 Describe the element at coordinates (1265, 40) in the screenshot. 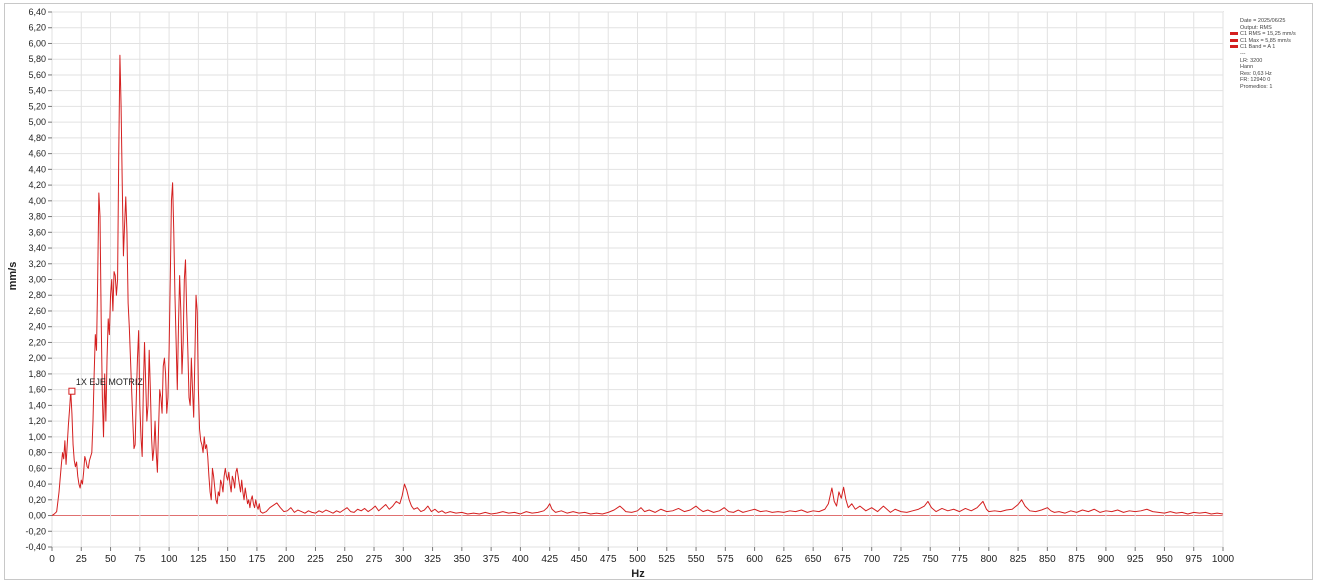

I see `legend-series-label: C1 Max = 5,85 mm/s` at that location.